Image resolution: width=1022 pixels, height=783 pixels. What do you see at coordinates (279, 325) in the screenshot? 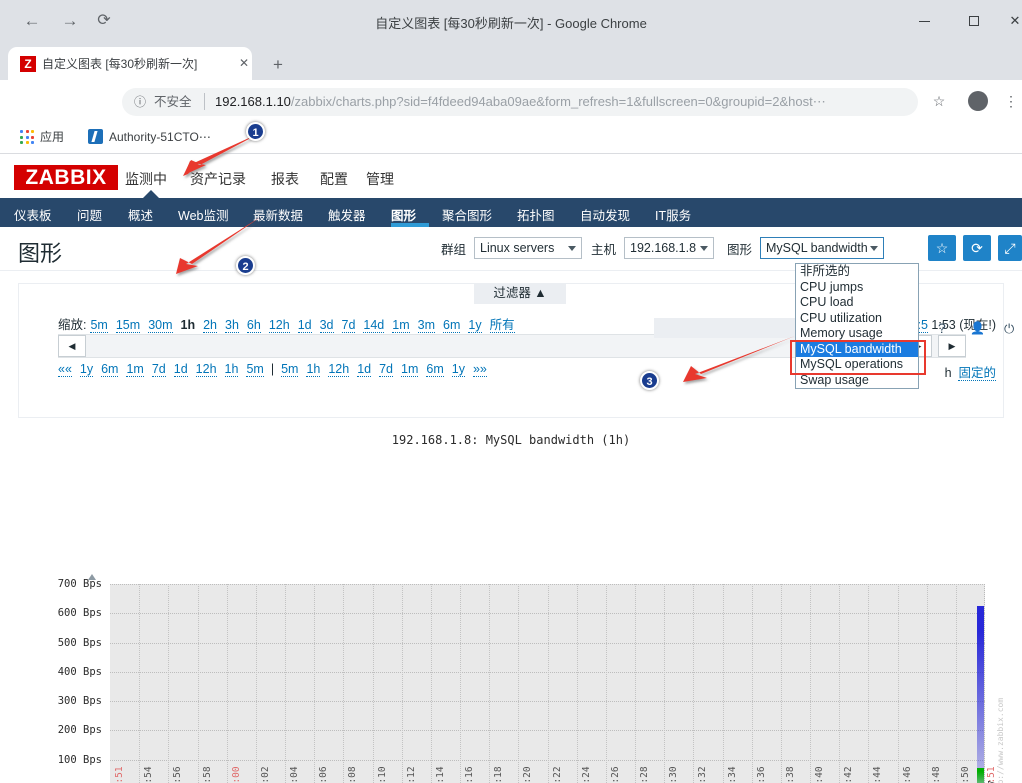
I see `zoom-option-12h: 12h` at bounding box center [279, 325].